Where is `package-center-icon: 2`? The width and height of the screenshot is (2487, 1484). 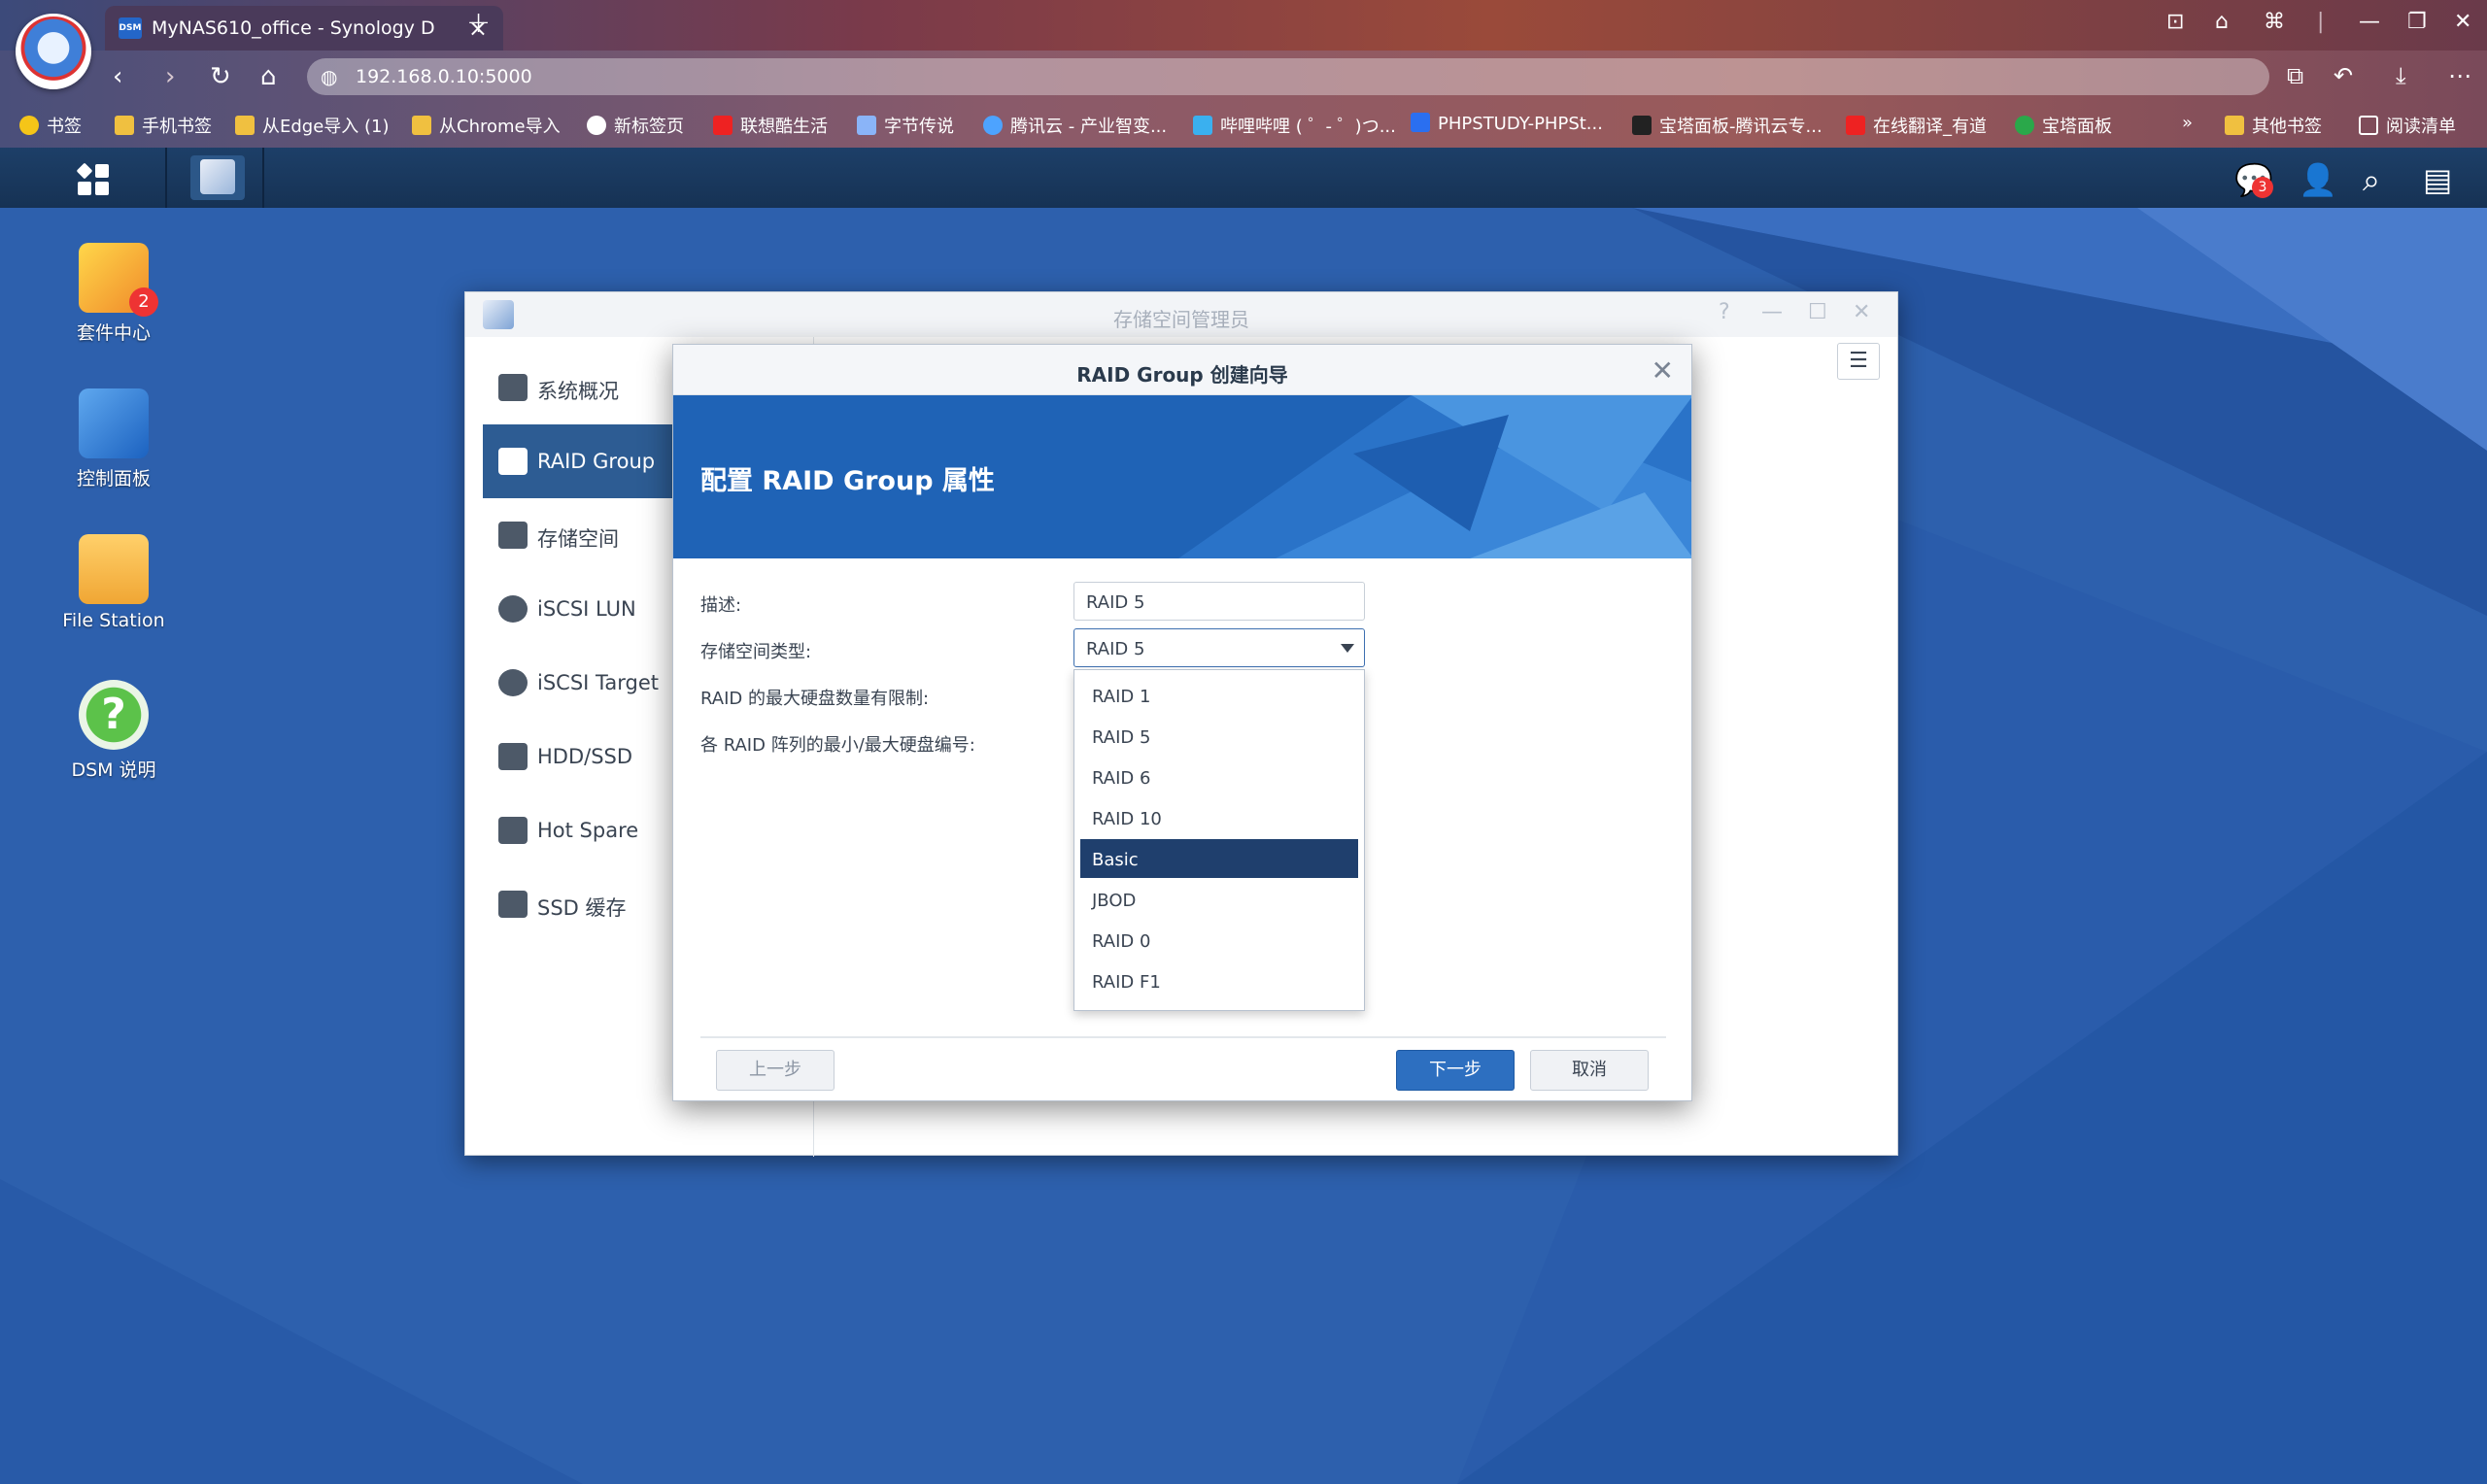 package-center-icon: 2 is located at coordinates (118, 280).